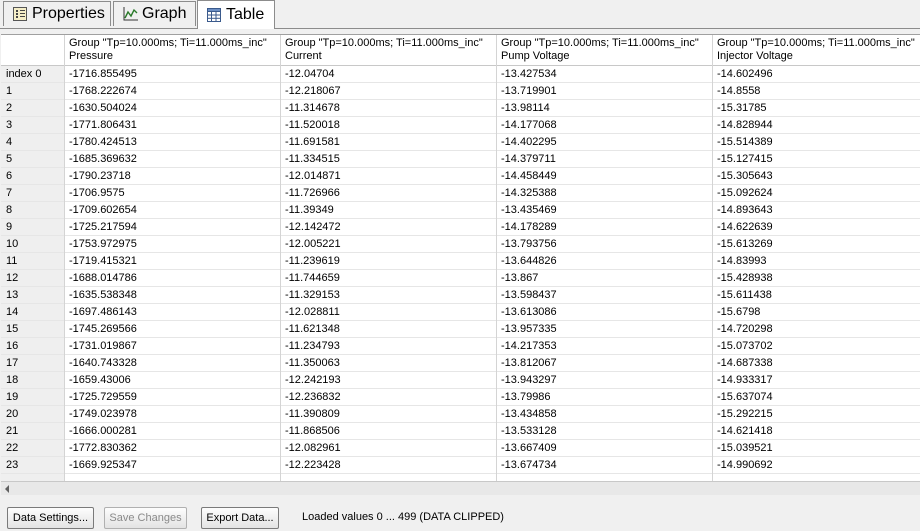  Describe the element at coordinates (387, 142) in the screenshot. I see `table-cell: -11.691581` at that location.